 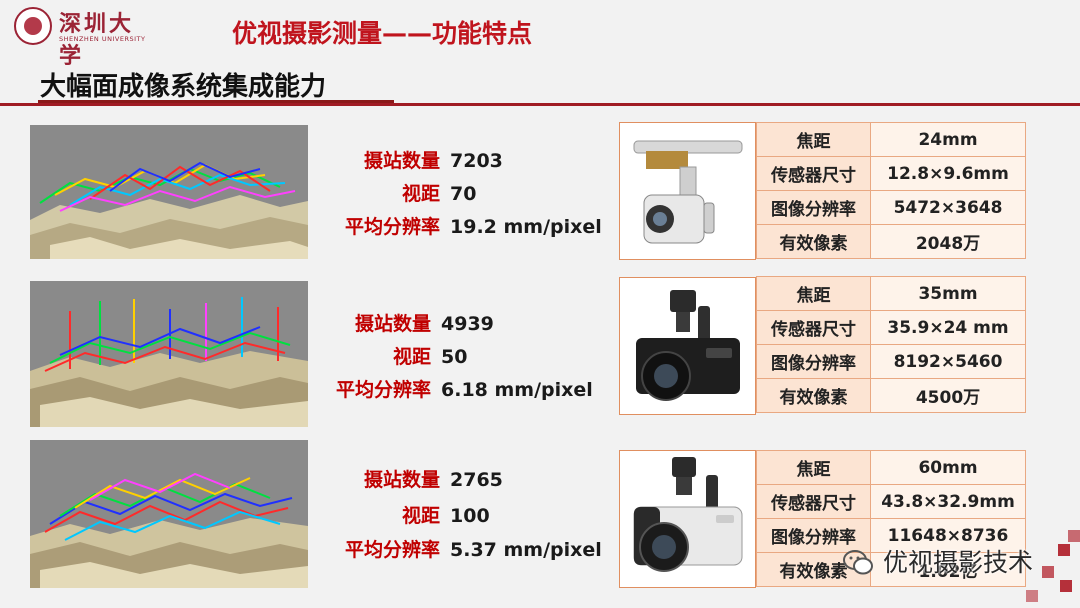 I want to click on stat-value: 50, so click(x=454, y=357).